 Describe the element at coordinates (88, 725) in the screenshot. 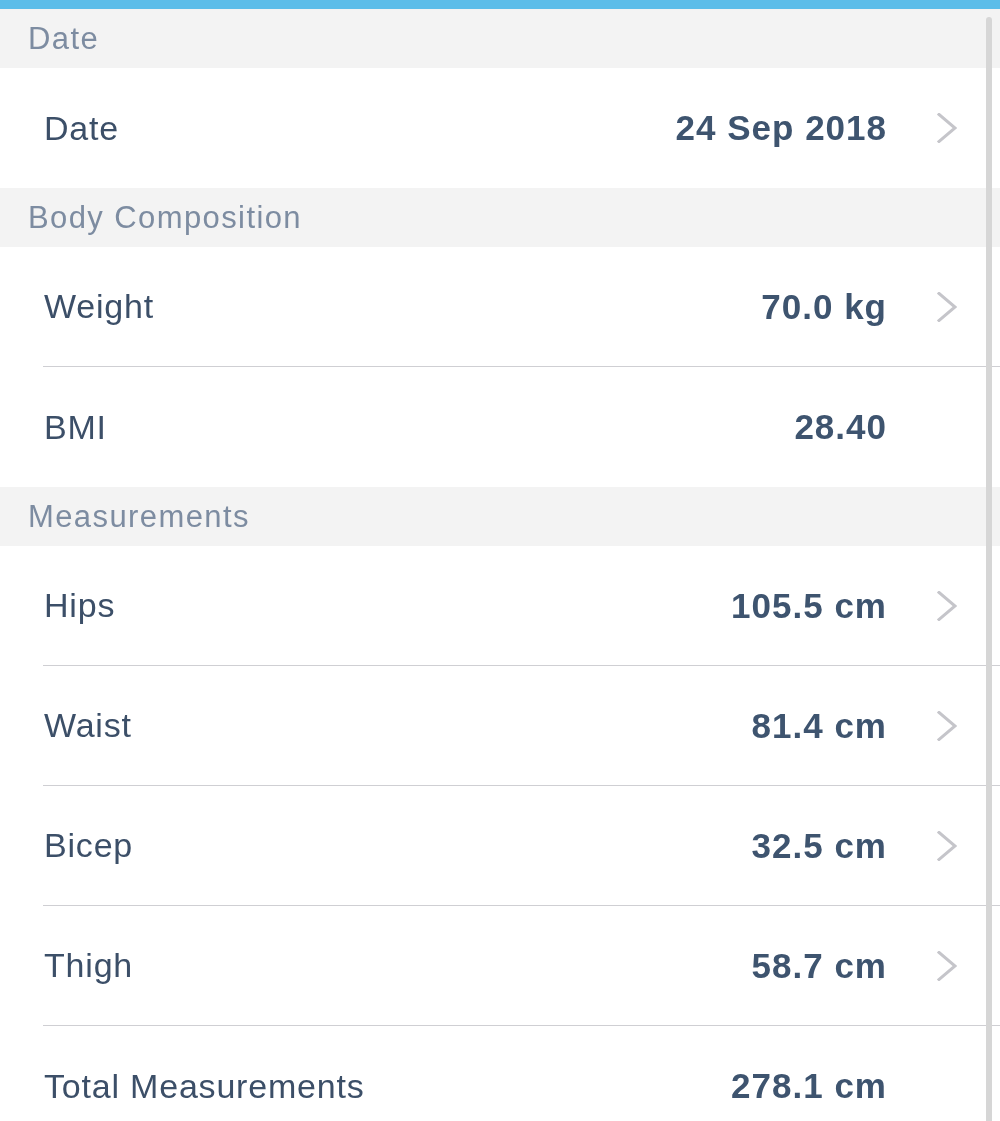

I see `row-label: Waist` at that location.